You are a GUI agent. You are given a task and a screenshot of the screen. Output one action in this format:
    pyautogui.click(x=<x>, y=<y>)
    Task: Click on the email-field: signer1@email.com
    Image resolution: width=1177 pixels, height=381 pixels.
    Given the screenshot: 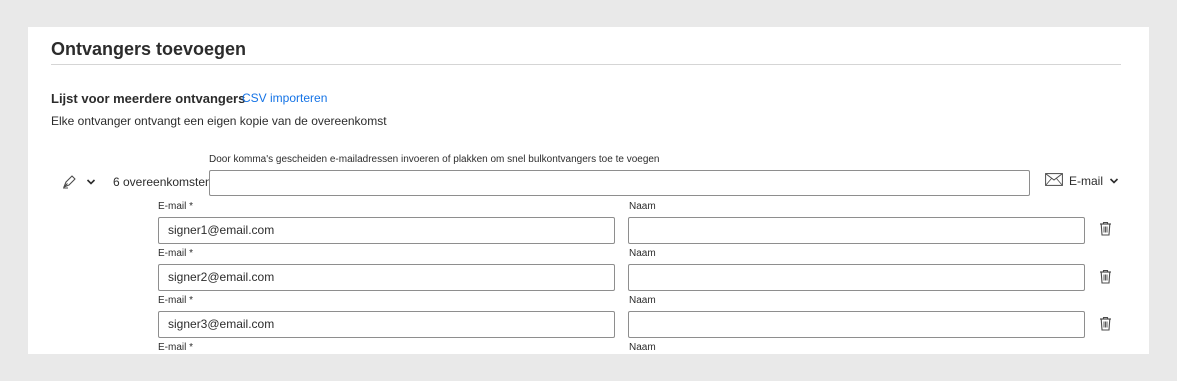 What is the action you would take?
    pyautogui.click(x=386, y=230)
    